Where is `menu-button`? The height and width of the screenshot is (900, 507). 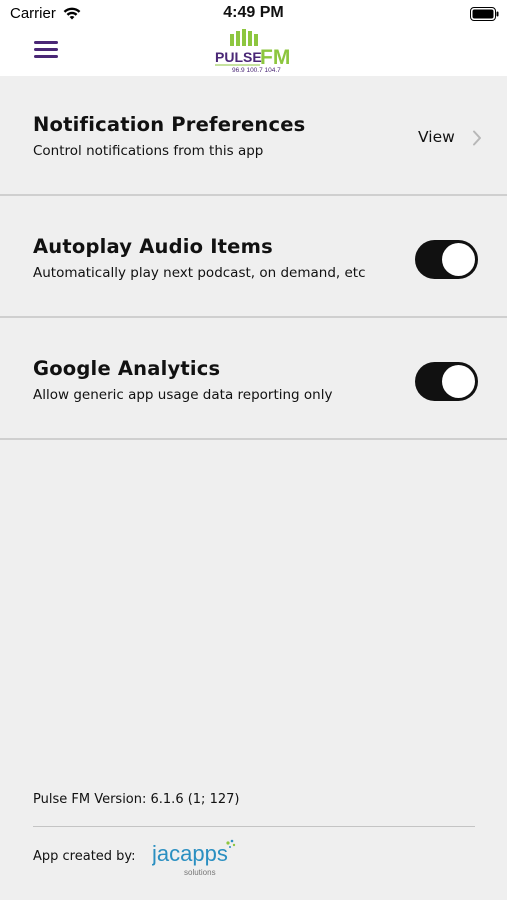 menu-button is located at coordinates (48, 51).